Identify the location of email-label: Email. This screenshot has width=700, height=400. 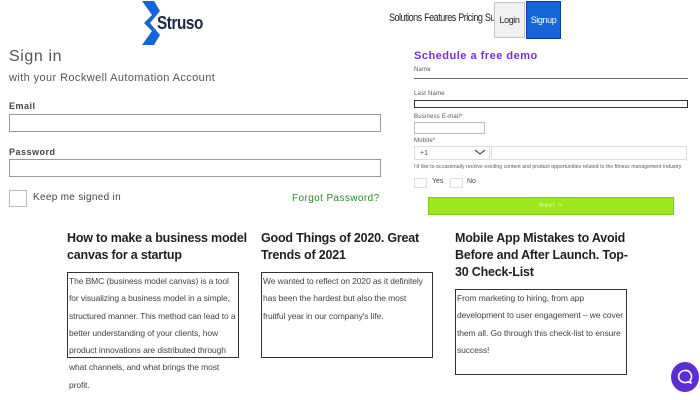
(22, 106).